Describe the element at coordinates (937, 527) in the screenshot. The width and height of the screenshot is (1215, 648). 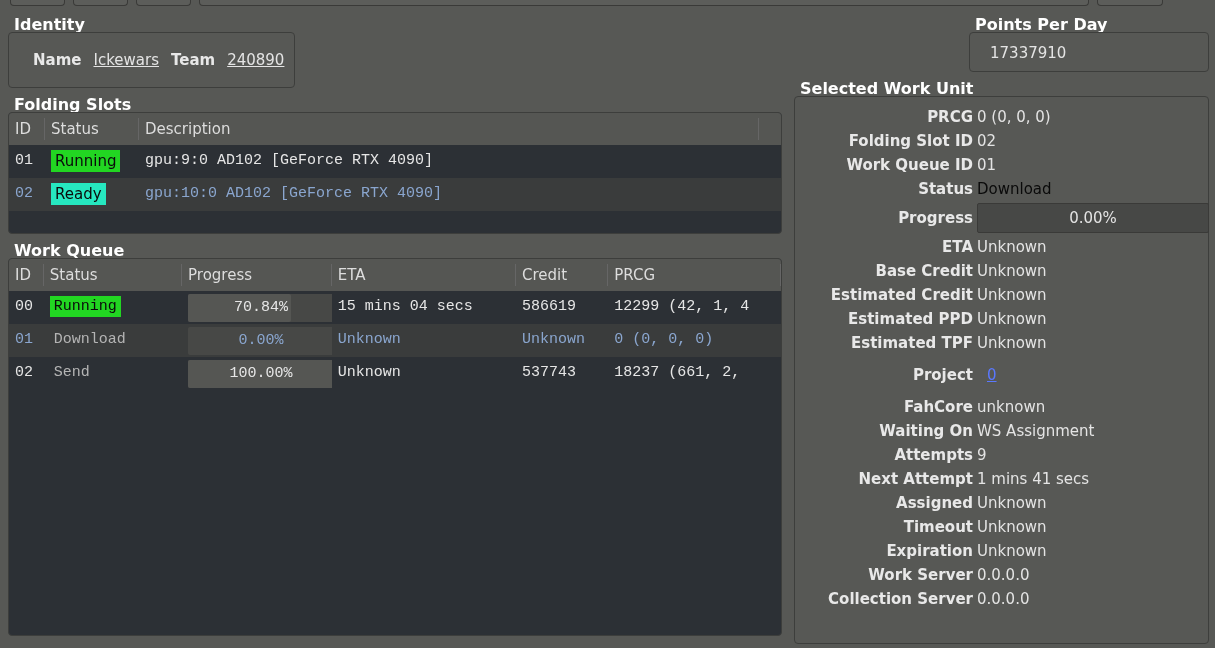
I see `field-label: Timeout` at that location.